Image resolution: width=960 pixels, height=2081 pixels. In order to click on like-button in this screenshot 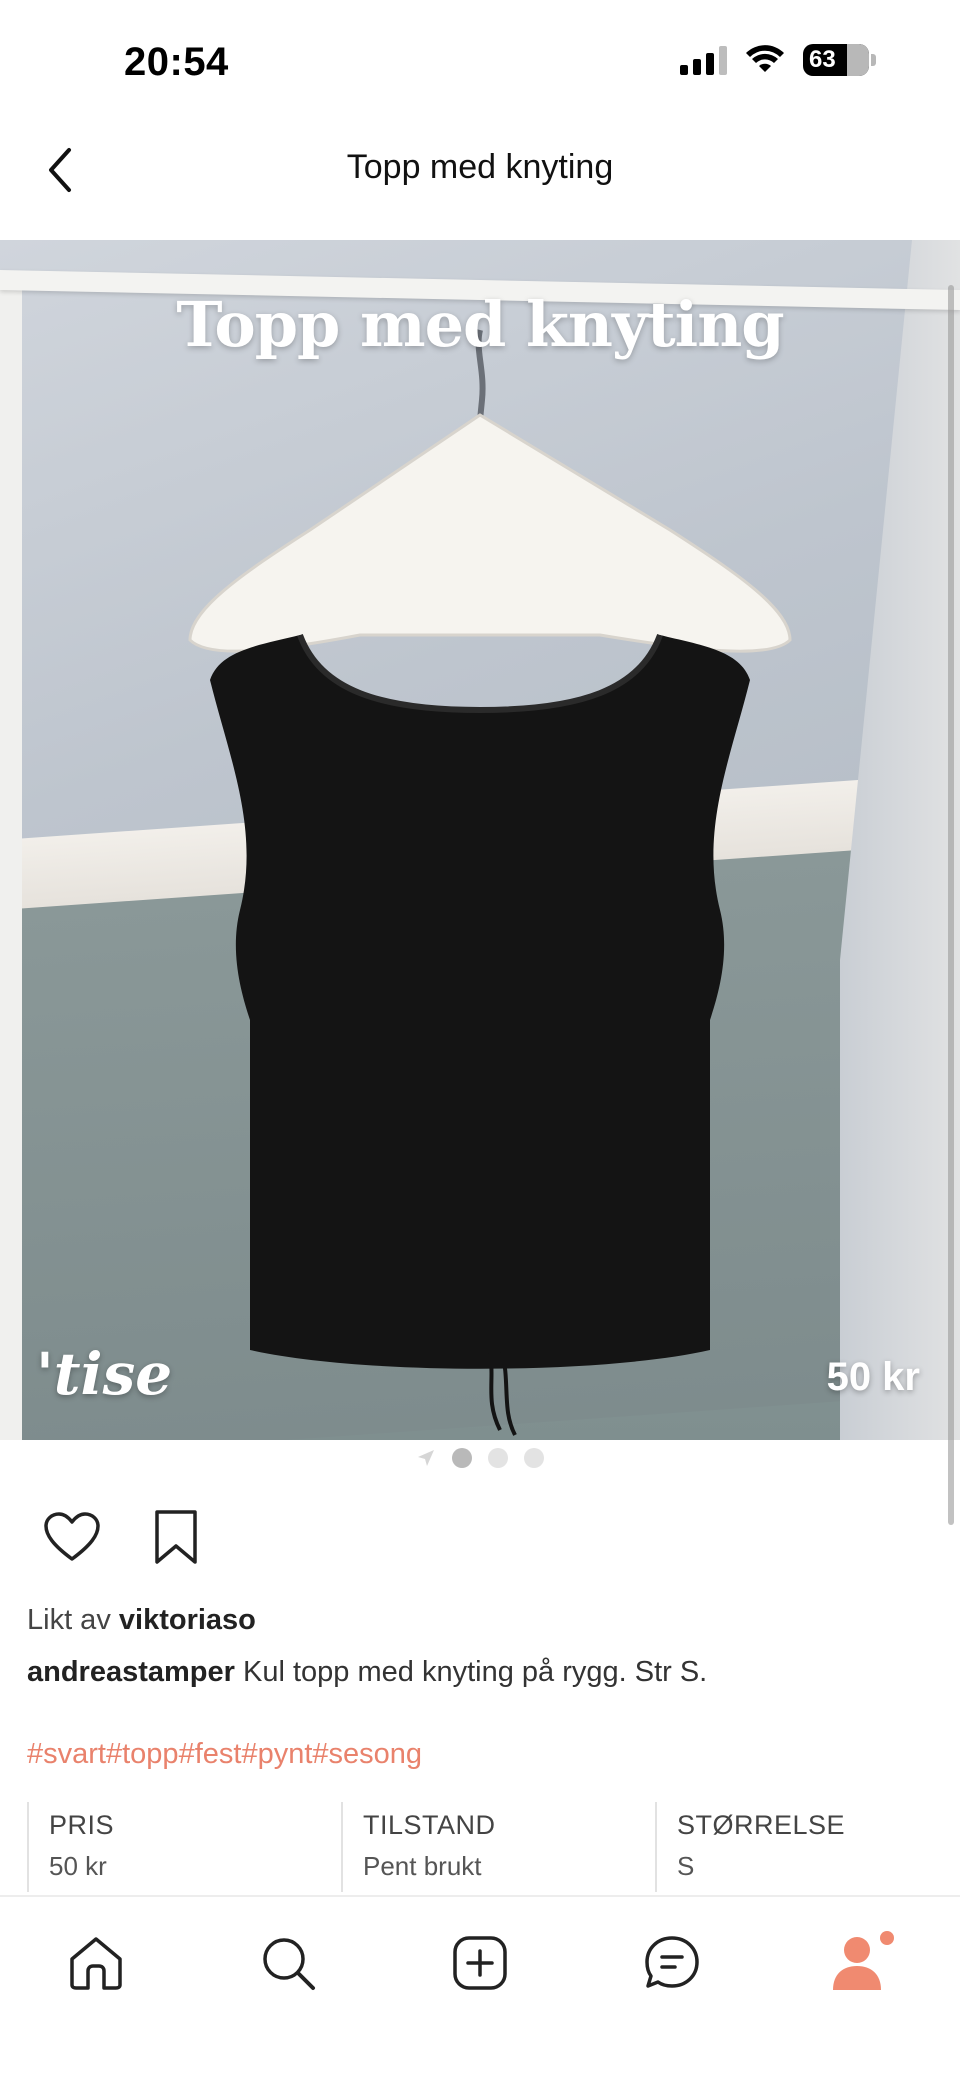, I will do `click(72, 1537)`.